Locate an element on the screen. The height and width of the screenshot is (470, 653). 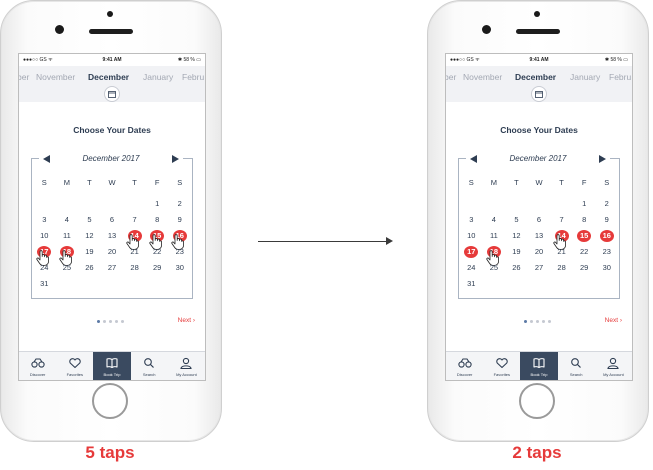
sensor-dot is located at coordinates (537, 14).